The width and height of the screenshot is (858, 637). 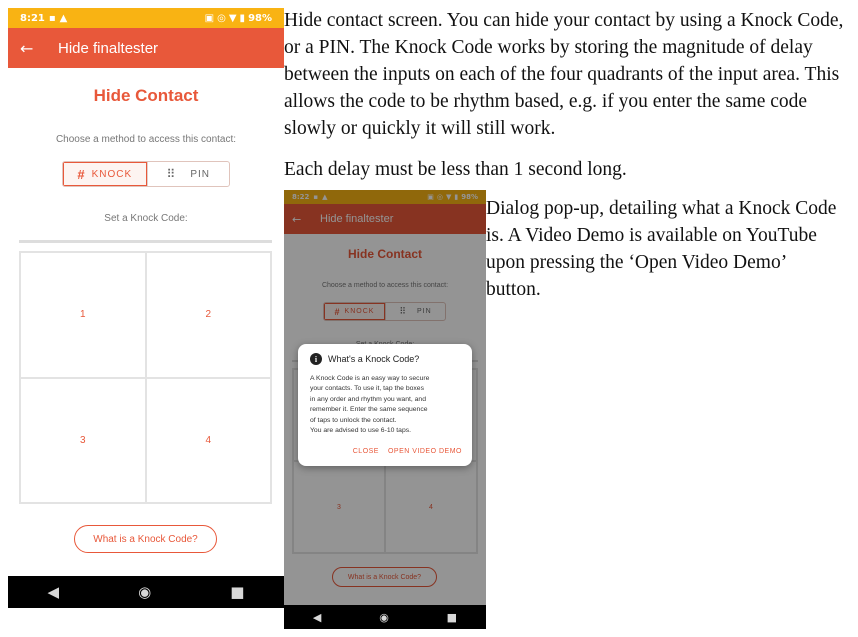 I want to click on app-bar: ← Hide finaltester, so click(x=146, y=48).